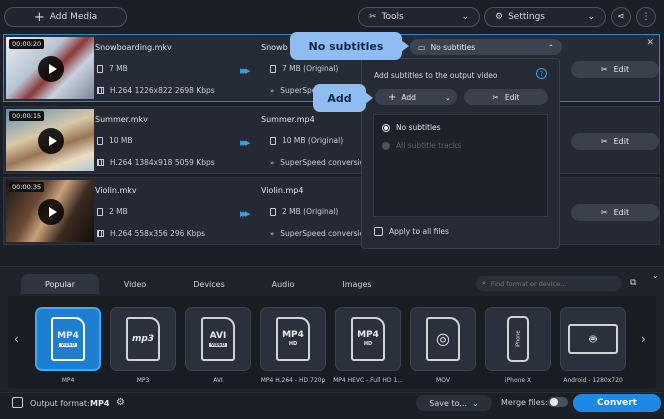 The image size is (664, 419). Describe the element at coordinates (112, 211) in the screenshot. I see `file-size: 2 MB` at that location.